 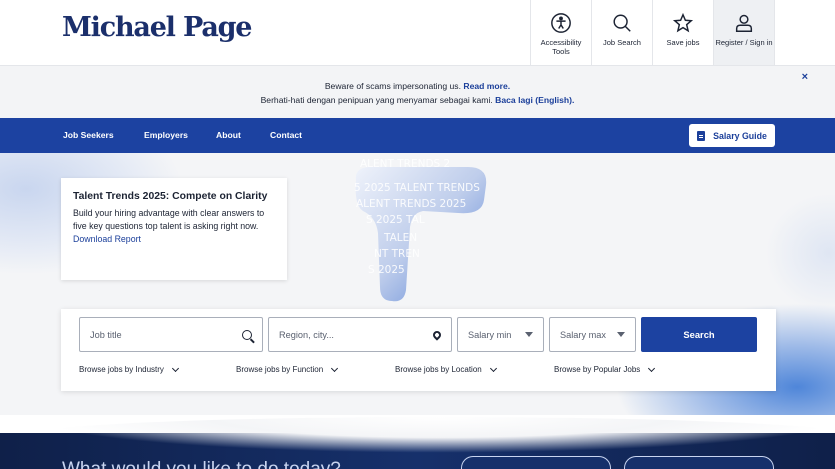 I want to click on browse-by-popular-jobs: Browse by Popular Jobs, so click(x=605, y=369).